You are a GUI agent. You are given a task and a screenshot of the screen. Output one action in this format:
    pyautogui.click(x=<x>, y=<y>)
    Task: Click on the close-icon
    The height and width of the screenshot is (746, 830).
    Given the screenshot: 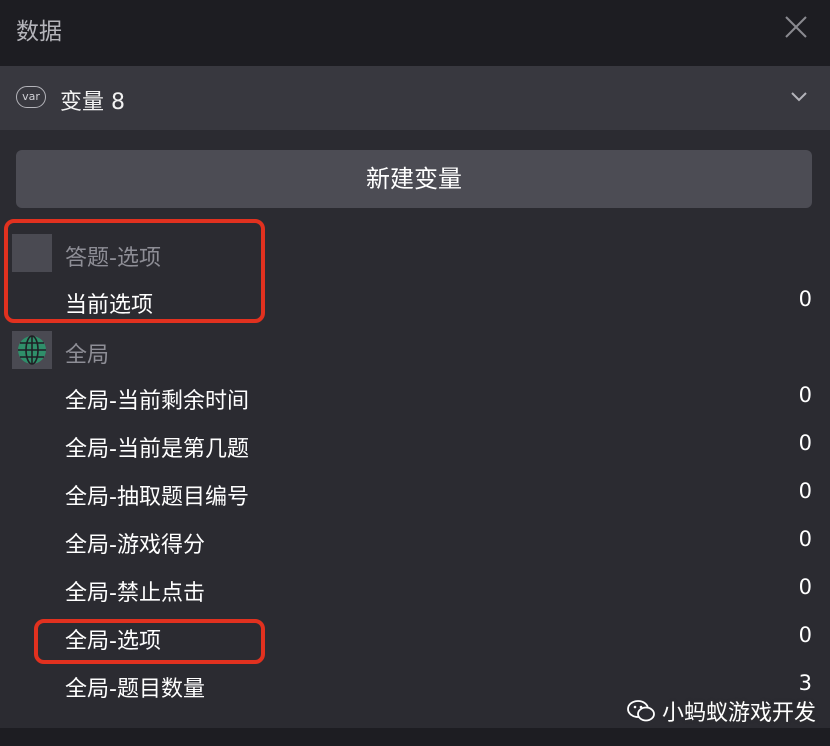 What is the action you would take?
    pyautogui.click(x=796, y=27)
    